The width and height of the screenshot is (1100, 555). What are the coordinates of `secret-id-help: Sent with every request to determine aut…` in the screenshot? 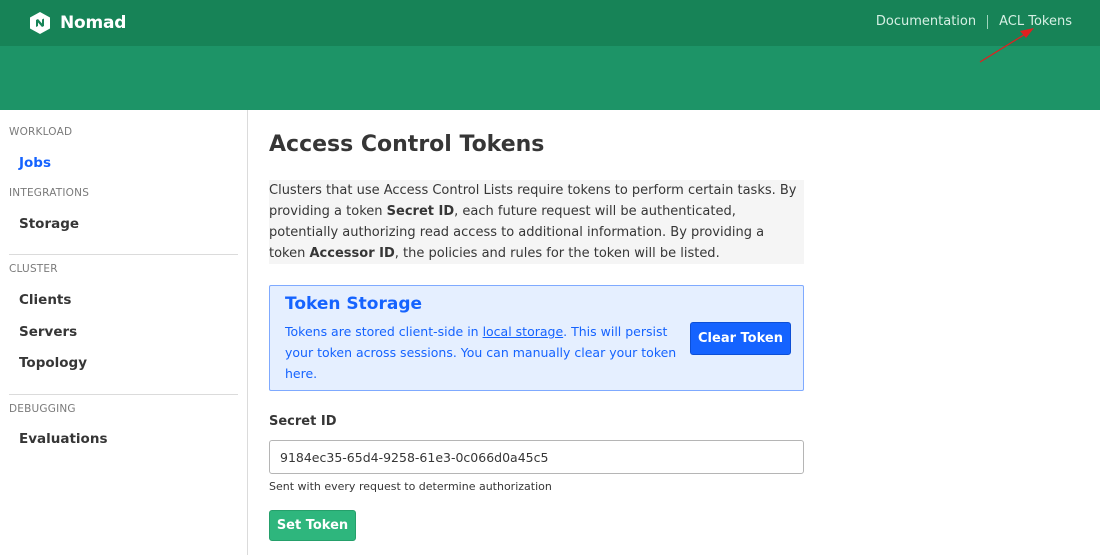 It's located at (410, 486).